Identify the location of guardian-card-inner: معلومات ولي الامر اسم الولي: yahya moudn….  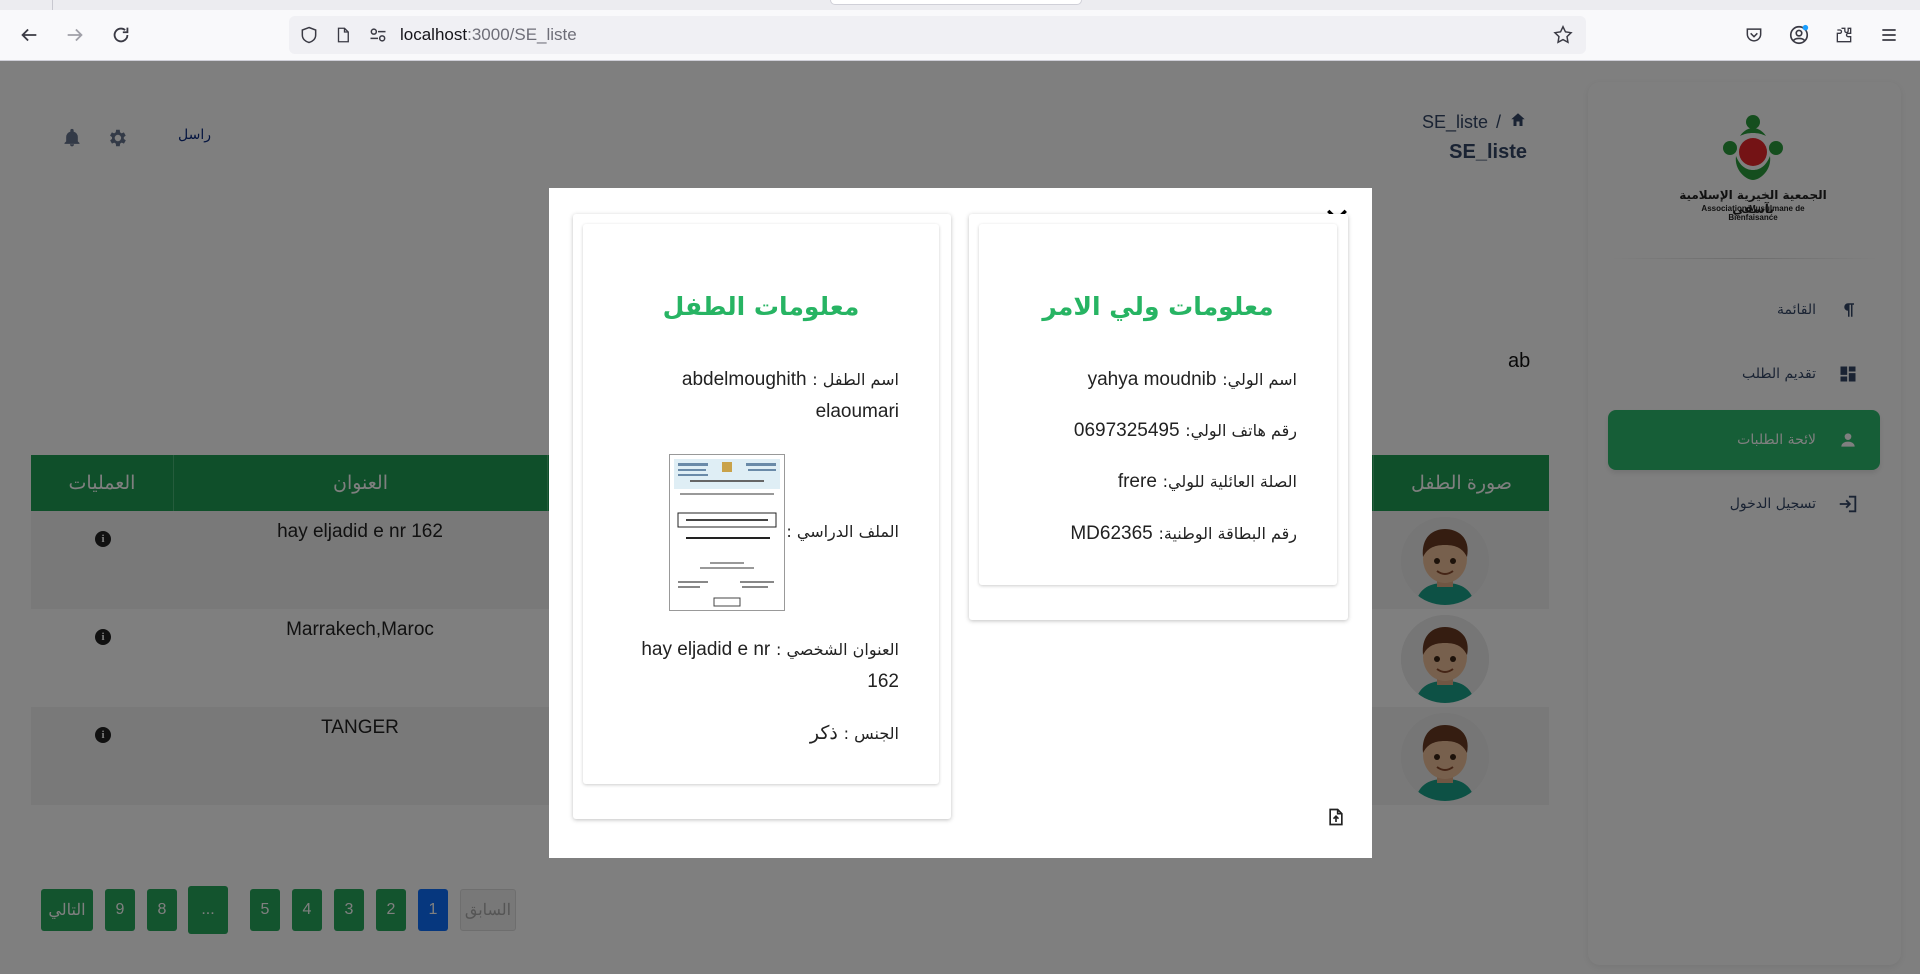
(1158, 404).